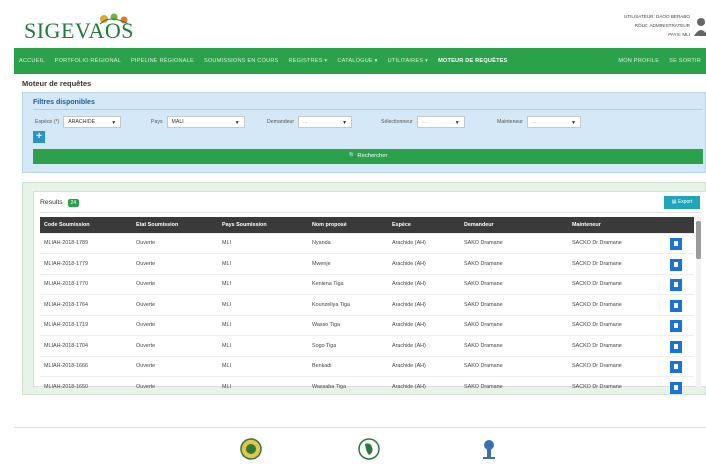  Describe the element at coordinates (679, 34) in the screenshot. I see `user-country: PAYS: MLI` at that location.